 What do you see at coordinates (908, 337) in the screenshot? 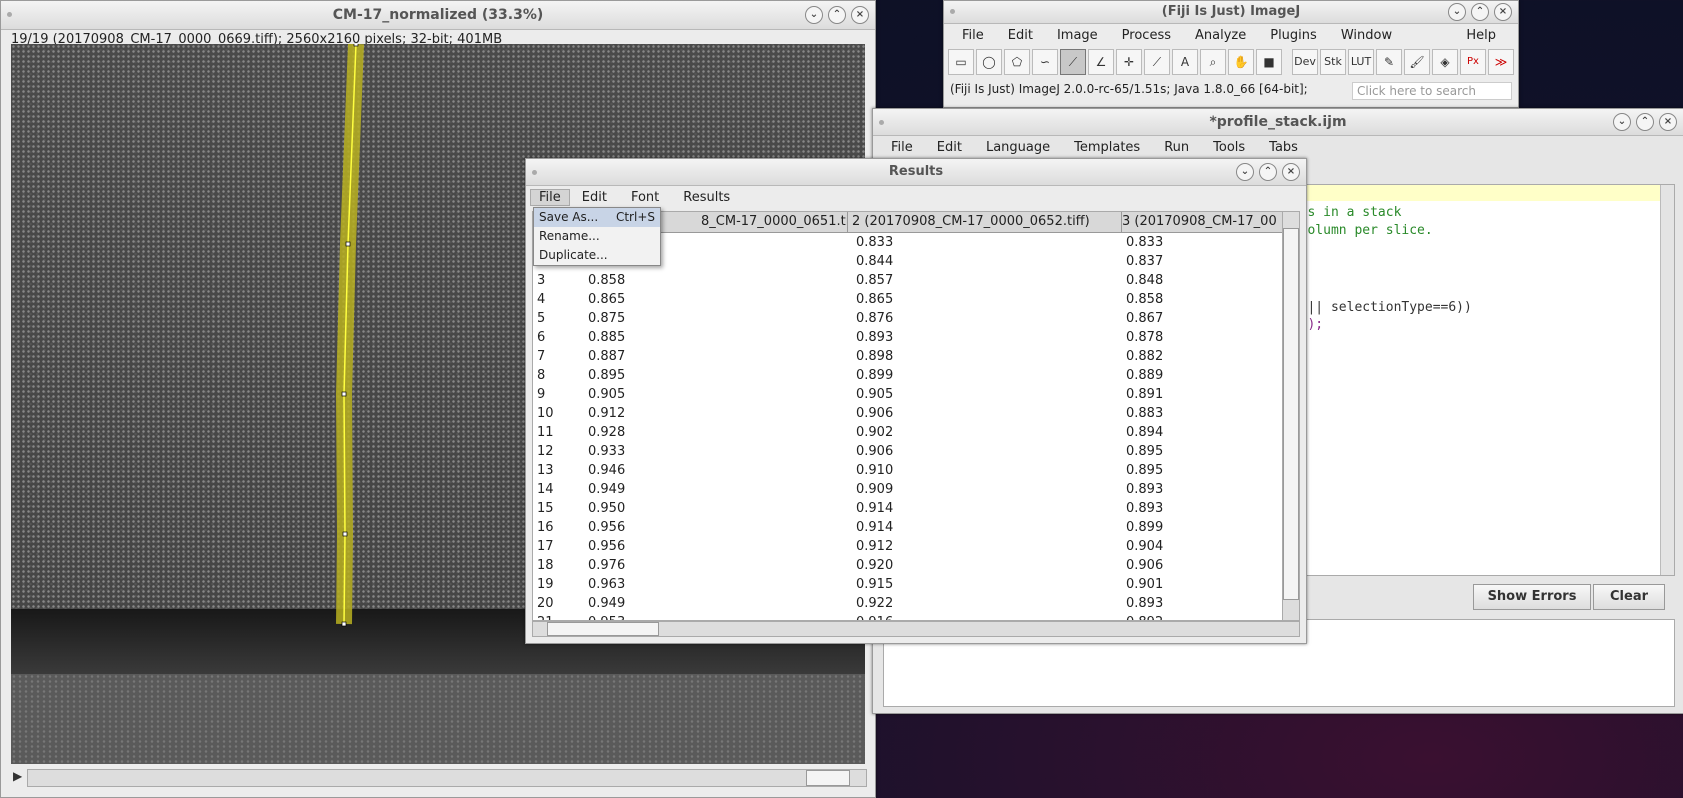
I see `table-row: 6 0.885 0.893 0.878` at bounding box center [908, 337].